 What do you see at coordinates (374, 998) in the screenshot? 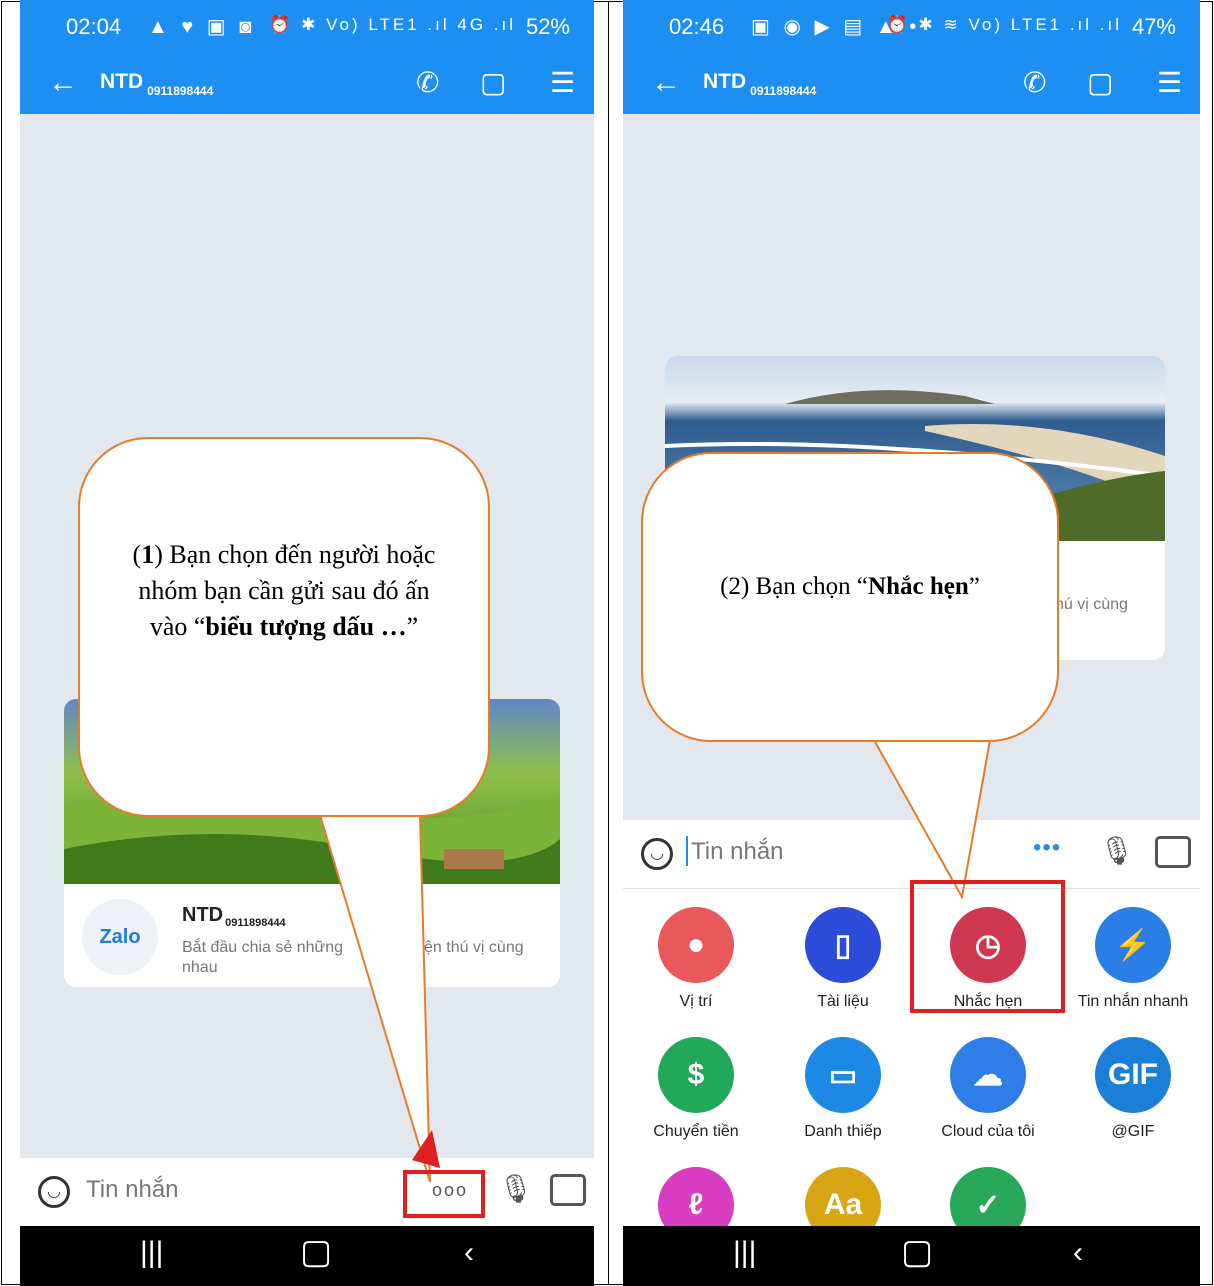
I see `callout-1-pointer` at bounding box center [374, 998].